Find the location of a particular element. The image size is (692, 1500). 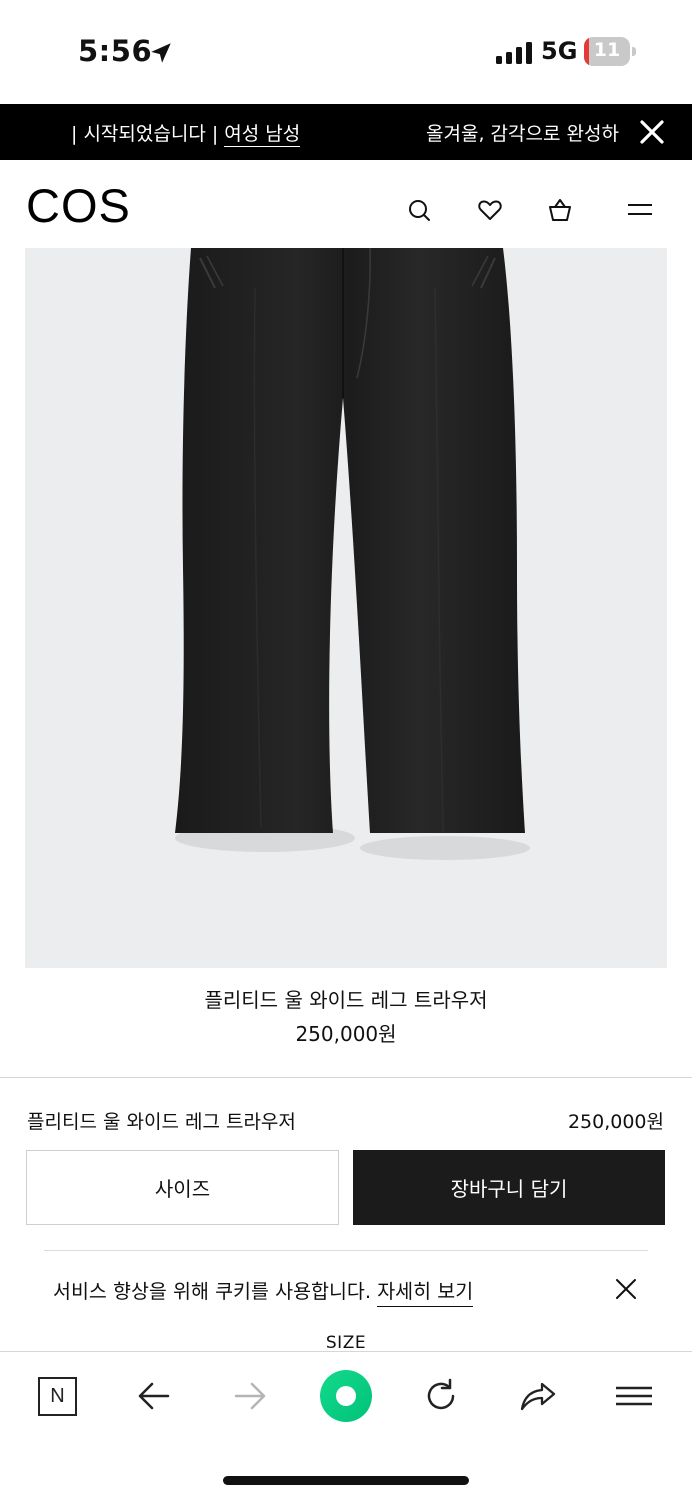

product-info: 플리티드 울 와이드 레그 트라우저 250,000원 is located at coordinates (346, 1017).